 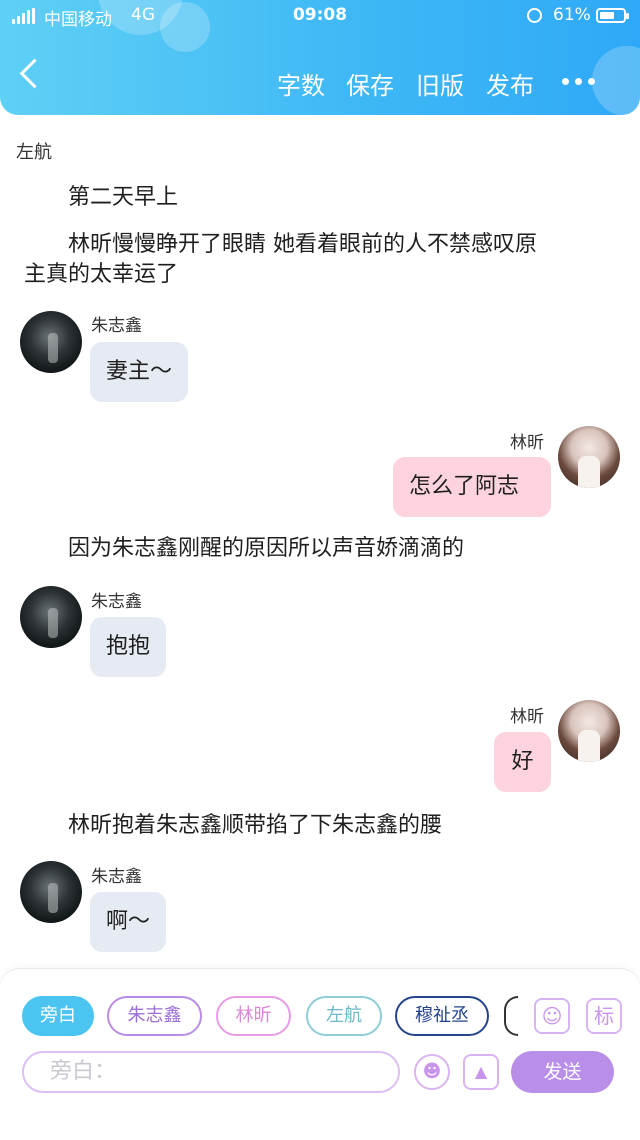 I want to click on message-bubble: 怎么了阿志, so click(x=472, y=487).